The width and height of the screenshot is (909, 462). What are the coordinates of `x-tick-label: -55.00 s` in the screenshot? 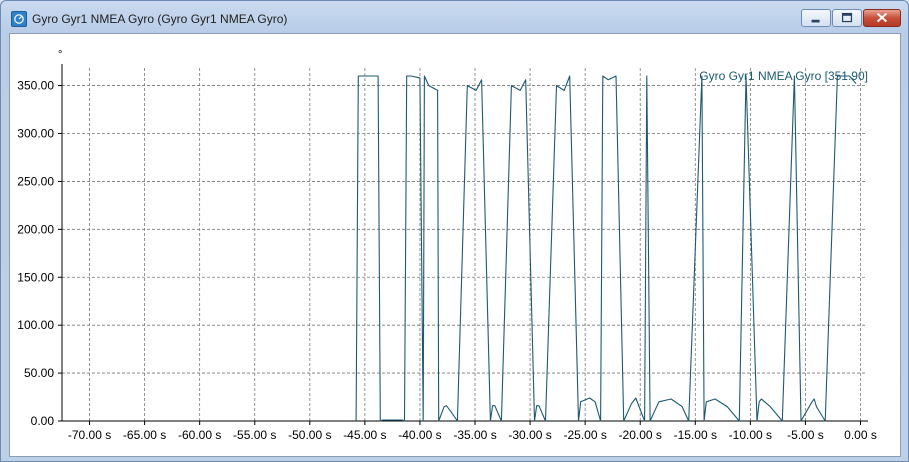 It's located at (254, 435).